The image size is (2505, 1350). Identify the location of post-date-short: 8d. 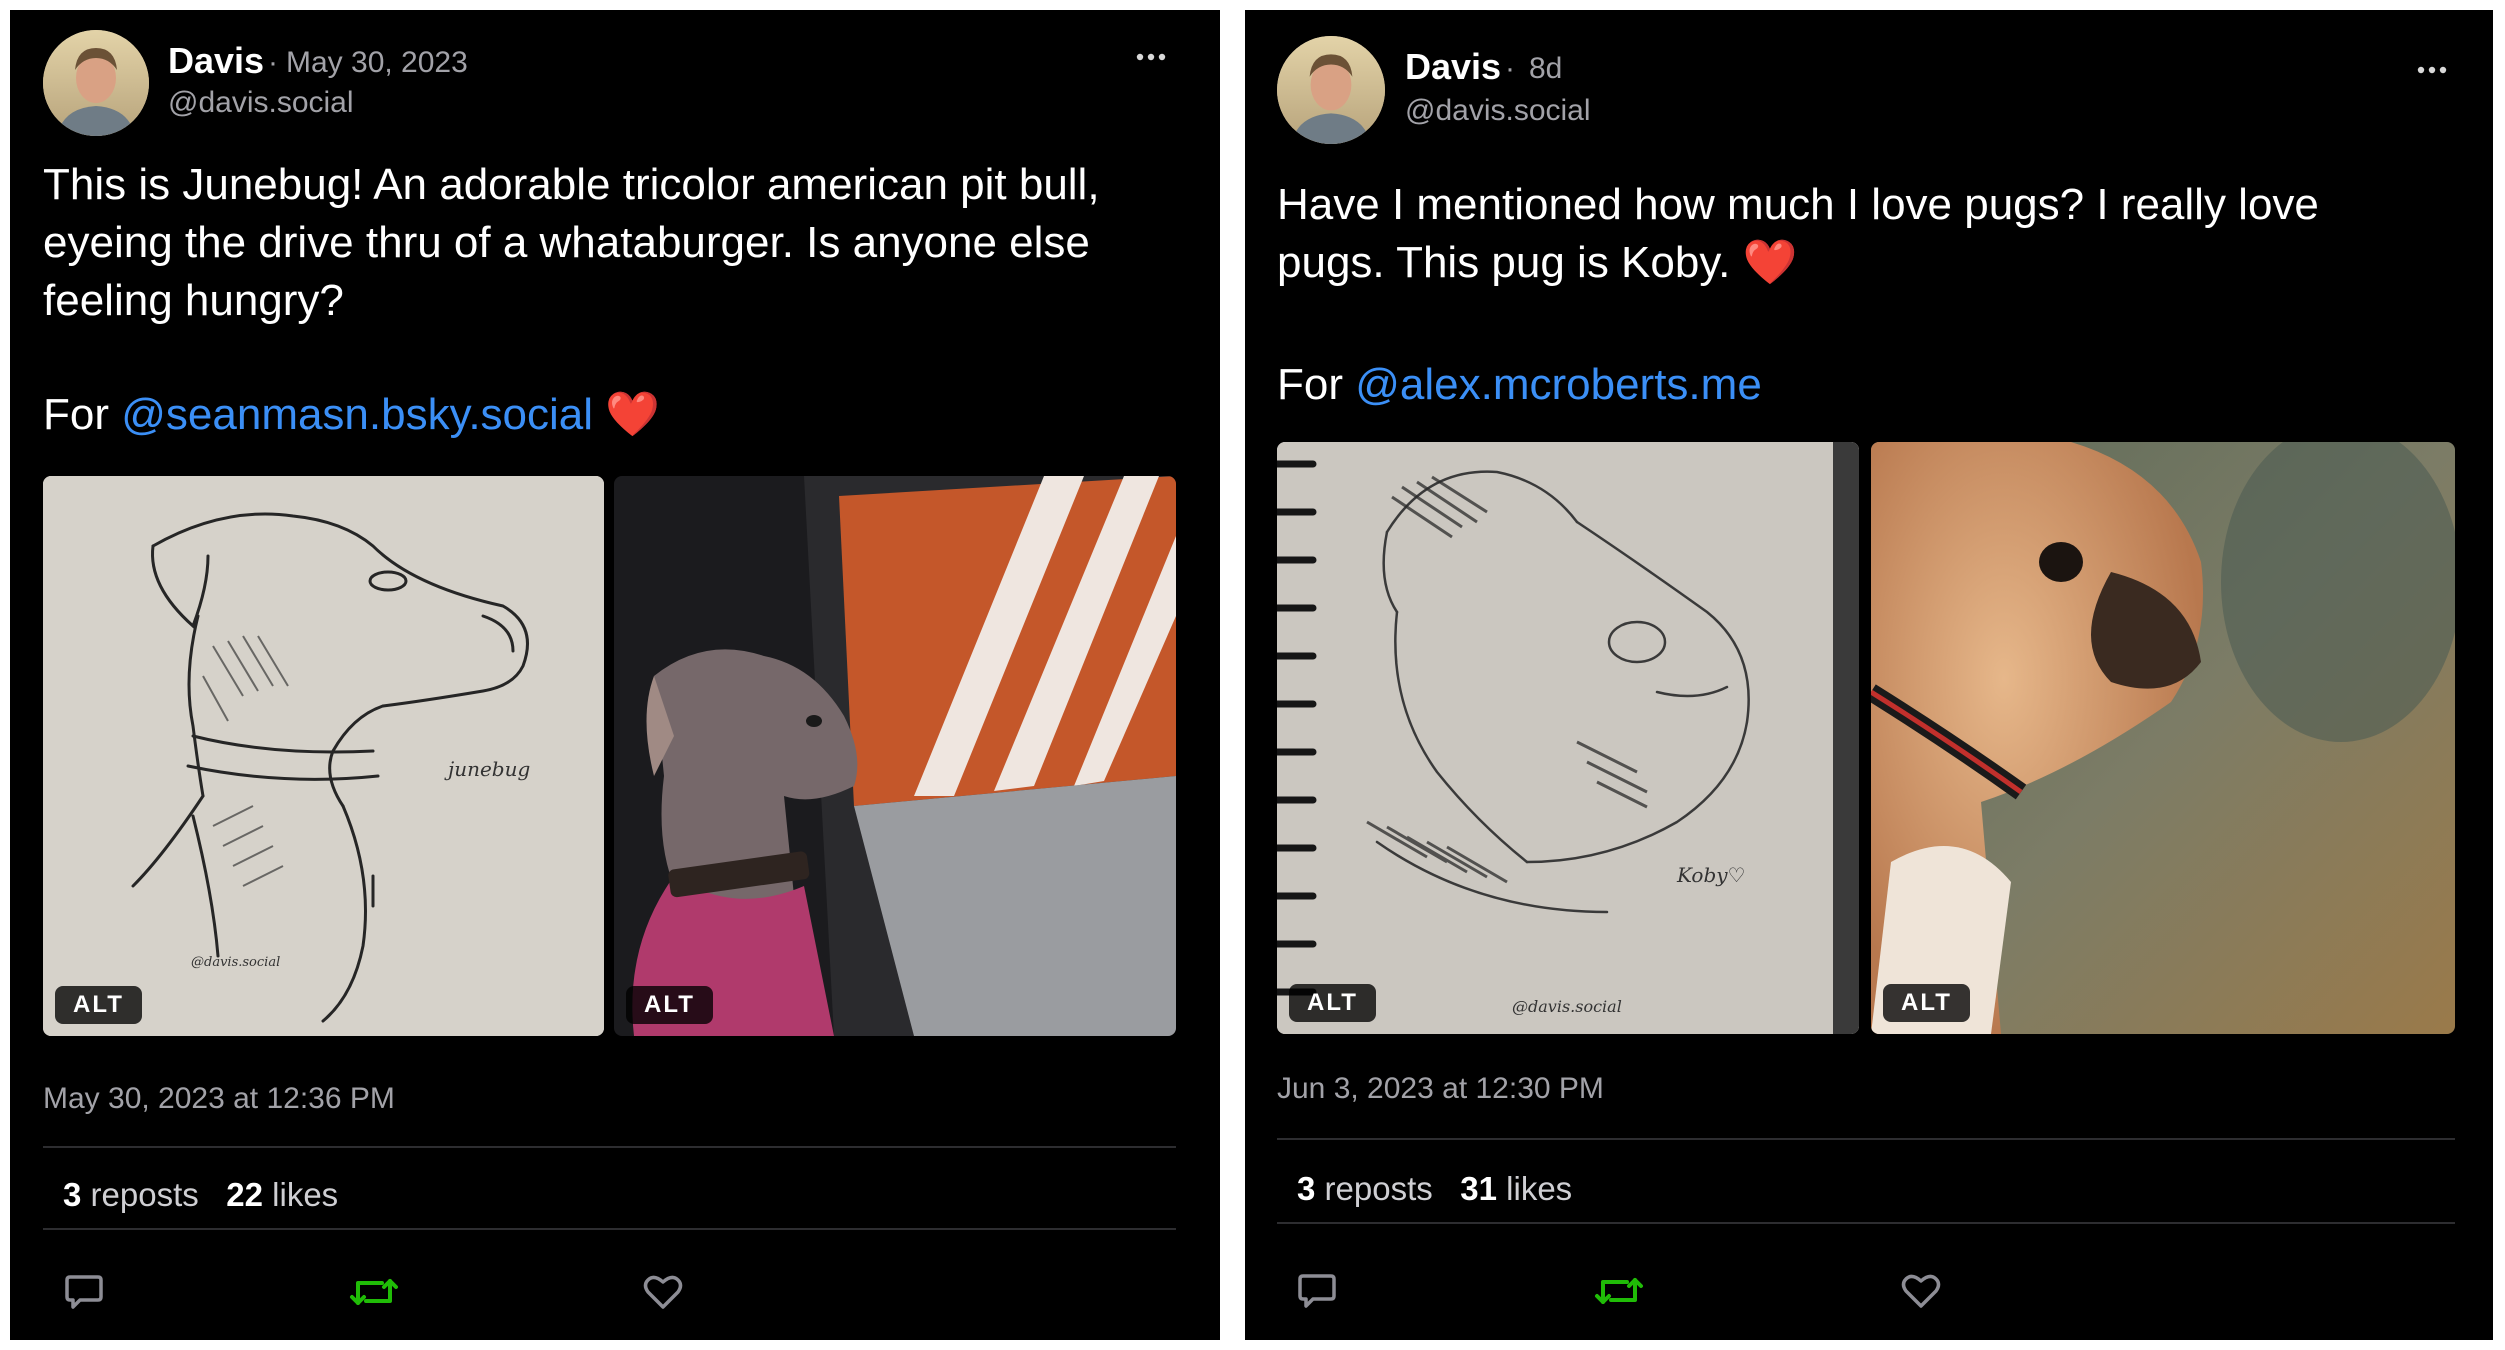
(1545, 69).